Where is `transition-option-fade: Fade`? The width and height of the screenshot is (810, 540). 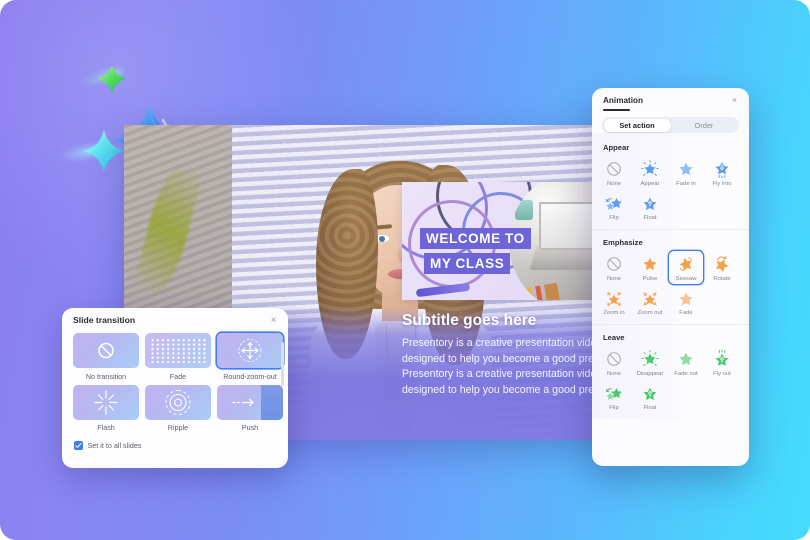
transition-option-fade: Fade is located at coordinates (178, 357).